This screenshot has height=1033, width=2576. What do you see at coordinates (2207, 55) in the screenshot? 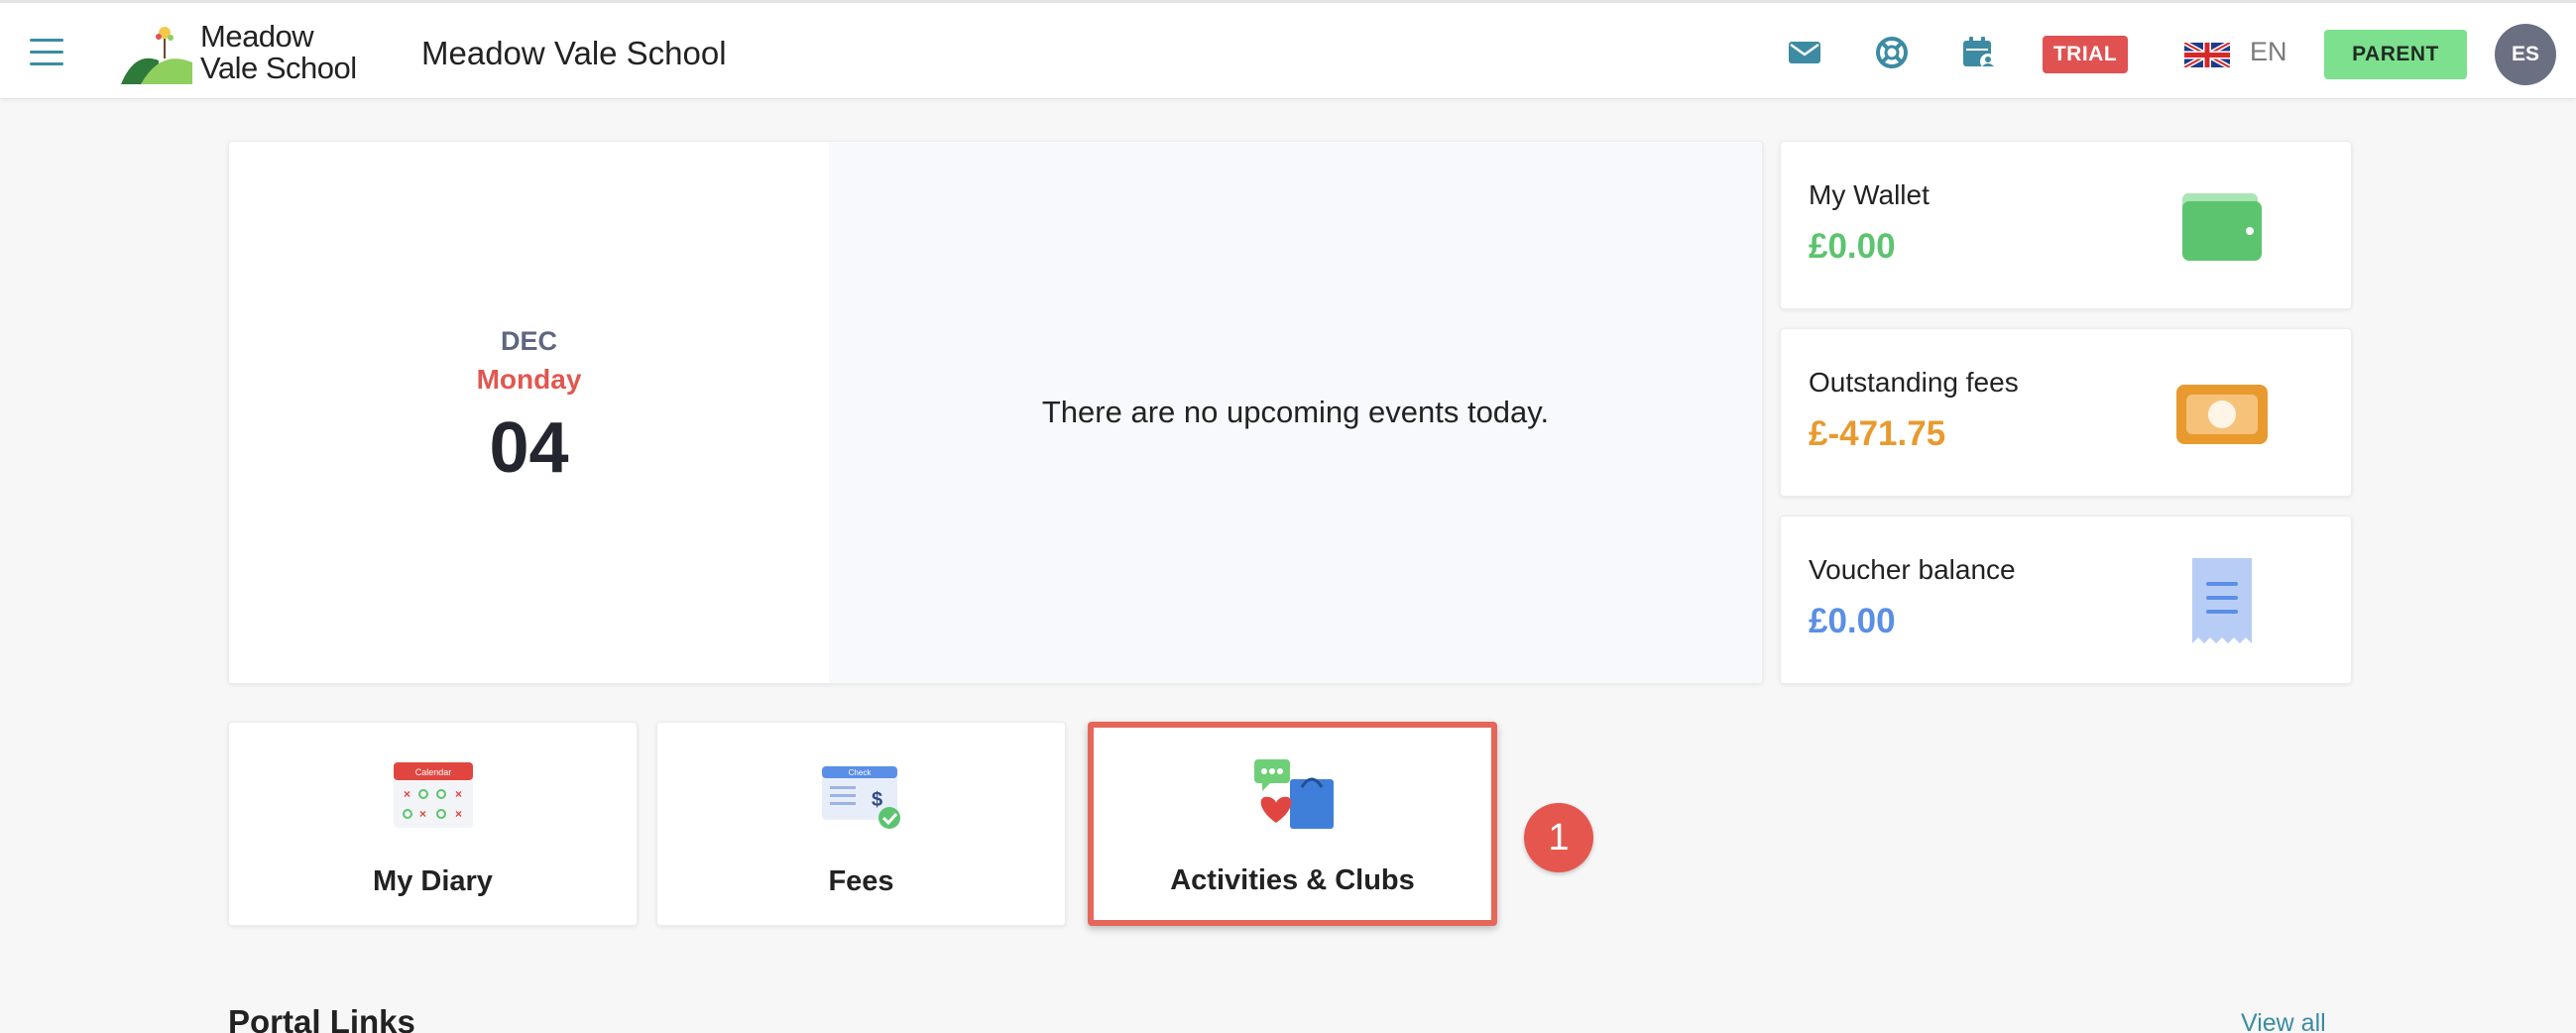
I see `uk-flag-icon` at bounding box center [2207, 55].